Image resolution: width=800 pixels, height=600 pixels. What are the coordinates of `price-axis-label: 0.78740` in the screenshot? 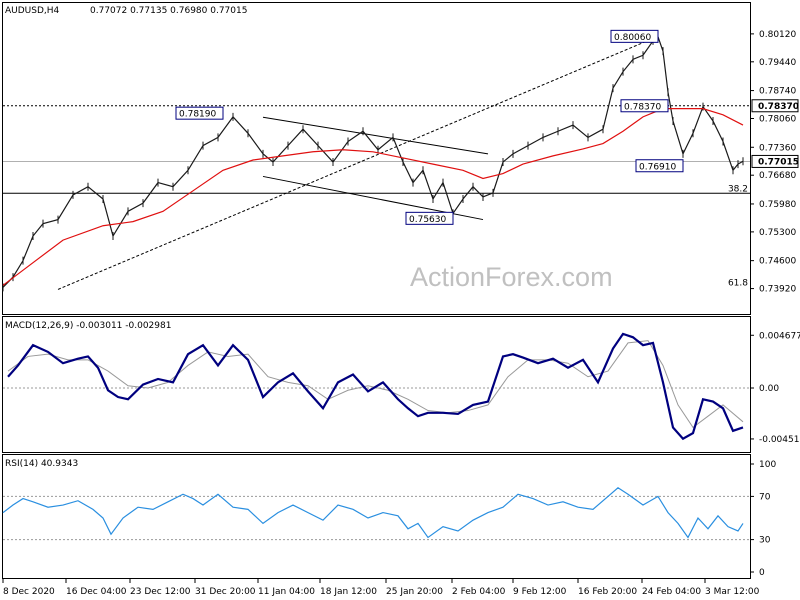 It's located at (777, 92).